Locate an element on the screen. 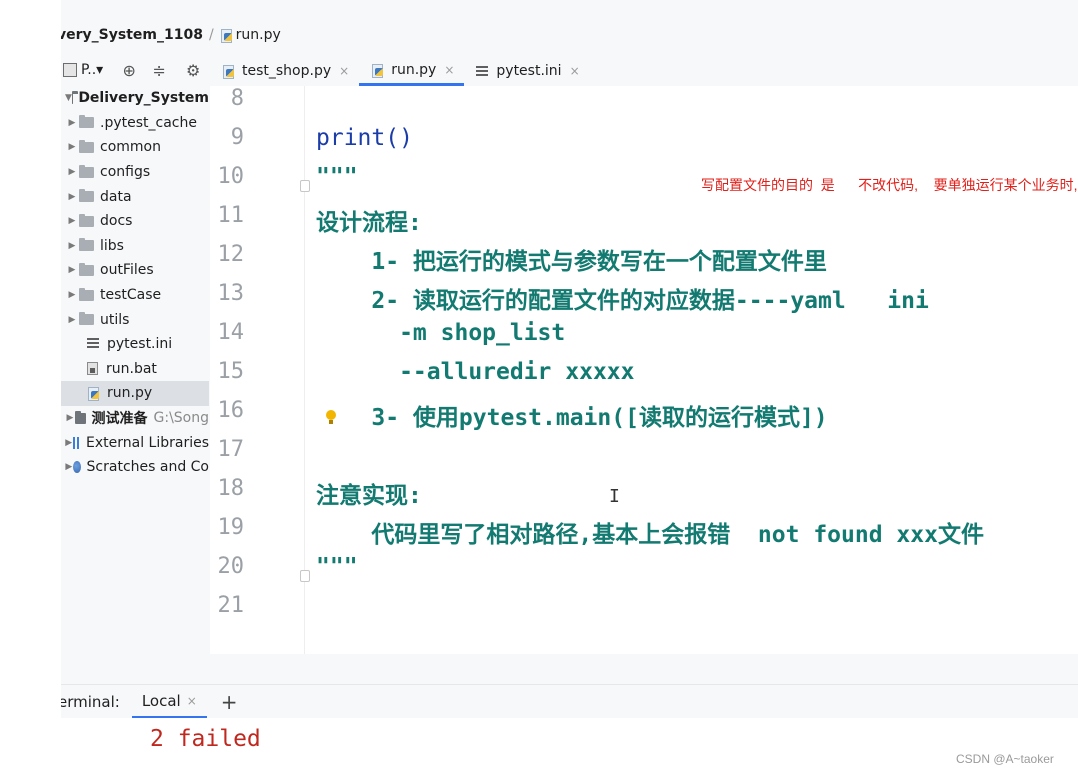 Image resolution: width=1078 pixels, height=774 pixels. tree-item-label: testCase is located at coordinates (131, 295).